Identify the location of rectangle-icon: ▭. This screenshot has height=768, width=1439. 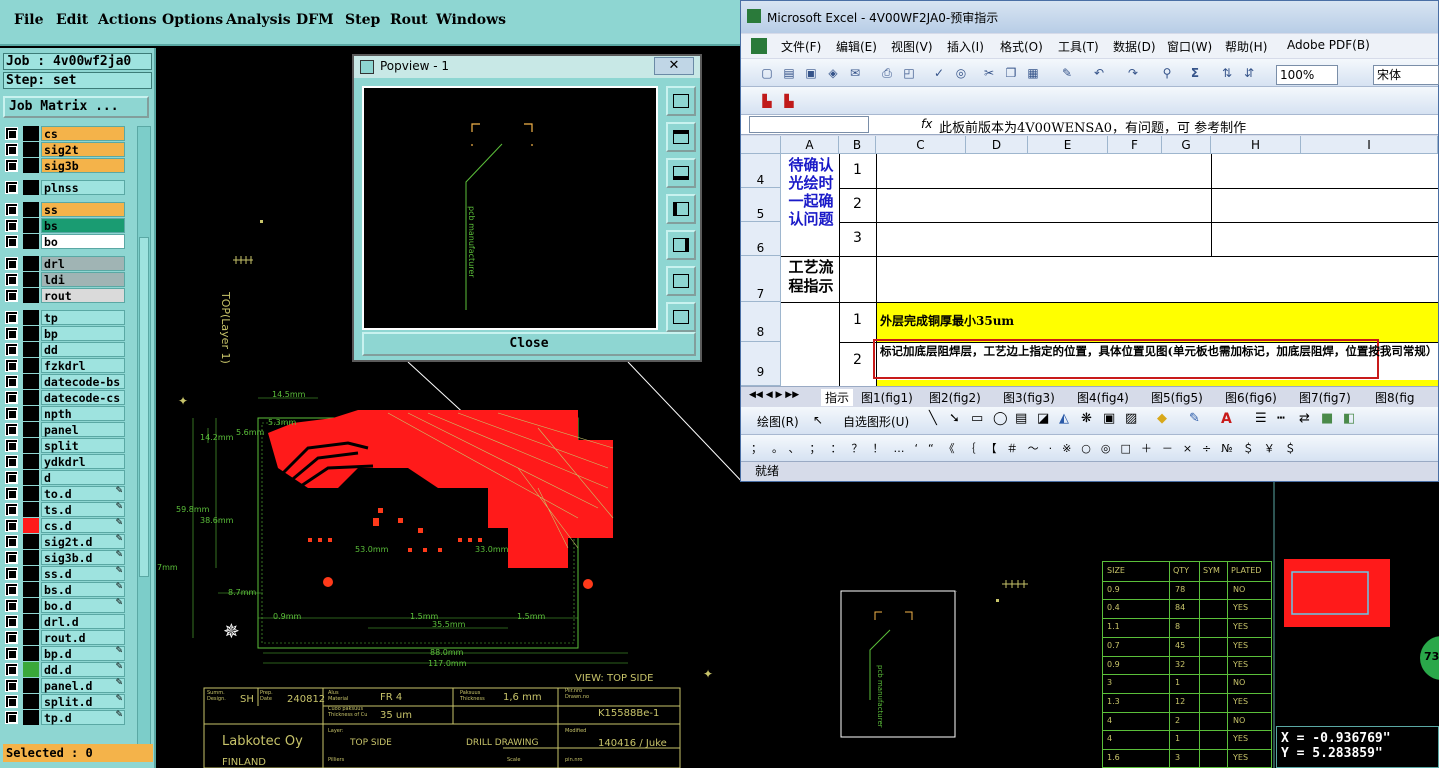
(977, 418).